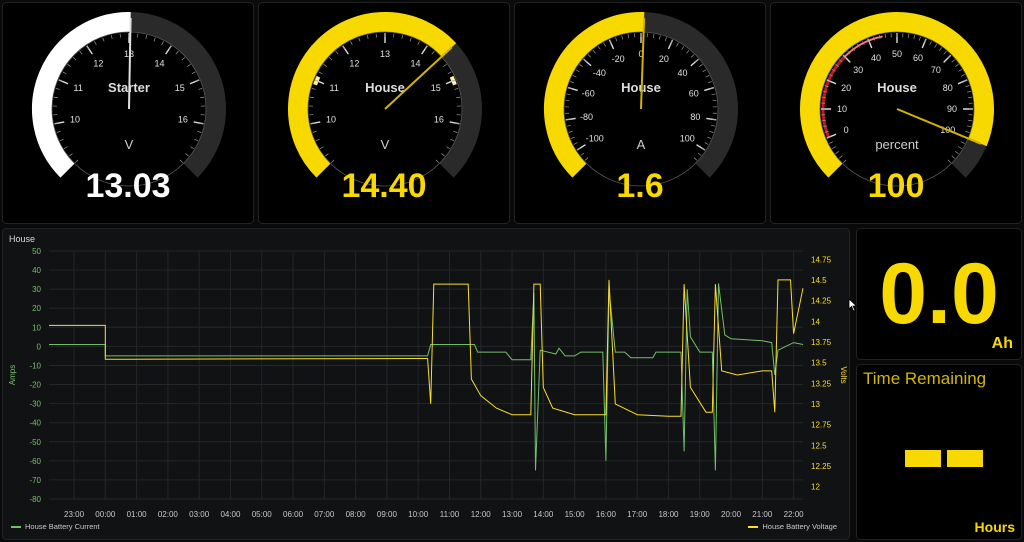 Image resolution: width=1024 pixels, height=542 pixels. I want to click on gauge-value: 100, so click(896, 186).